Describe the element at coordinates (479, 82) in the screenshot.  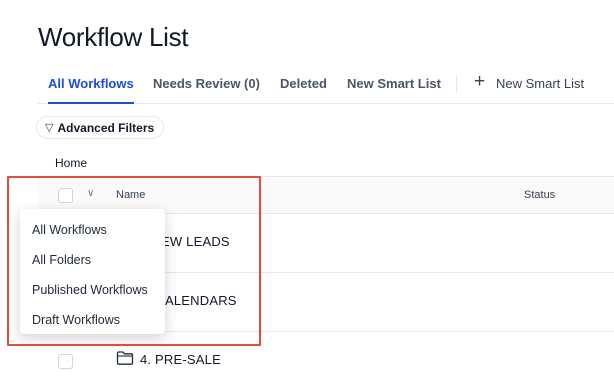
I see `plus-icon: +` at that location.